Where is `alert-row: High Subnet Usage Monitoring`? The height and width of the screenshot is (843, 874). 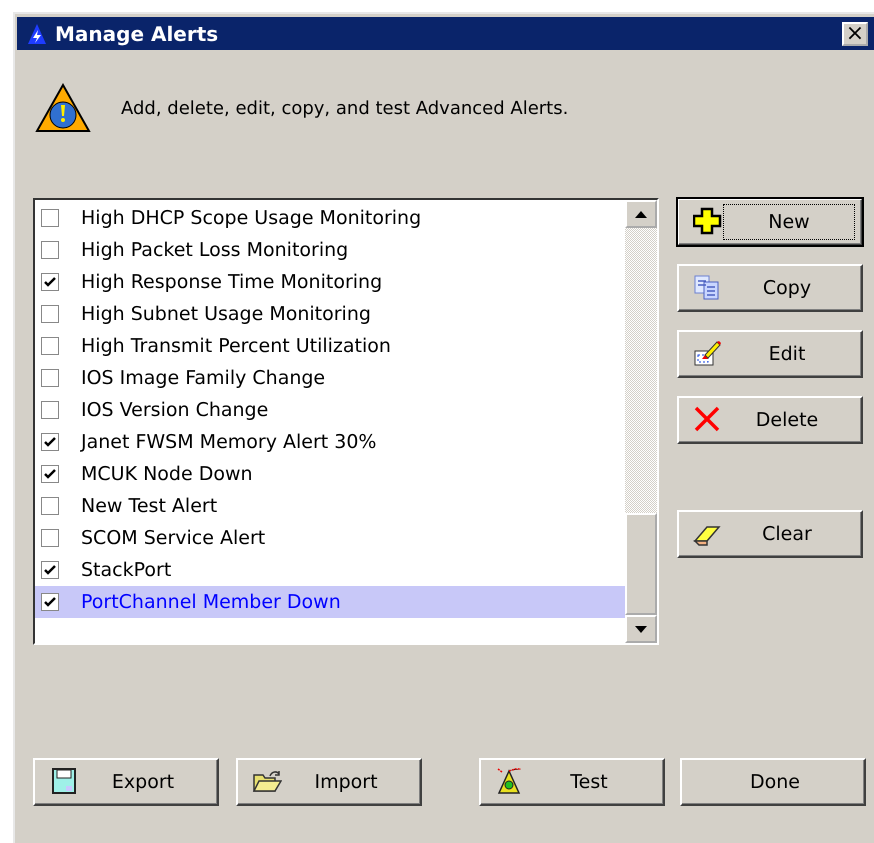
alert-row: High Subnet Usage Monitoring is located at coordinates (330, 314).